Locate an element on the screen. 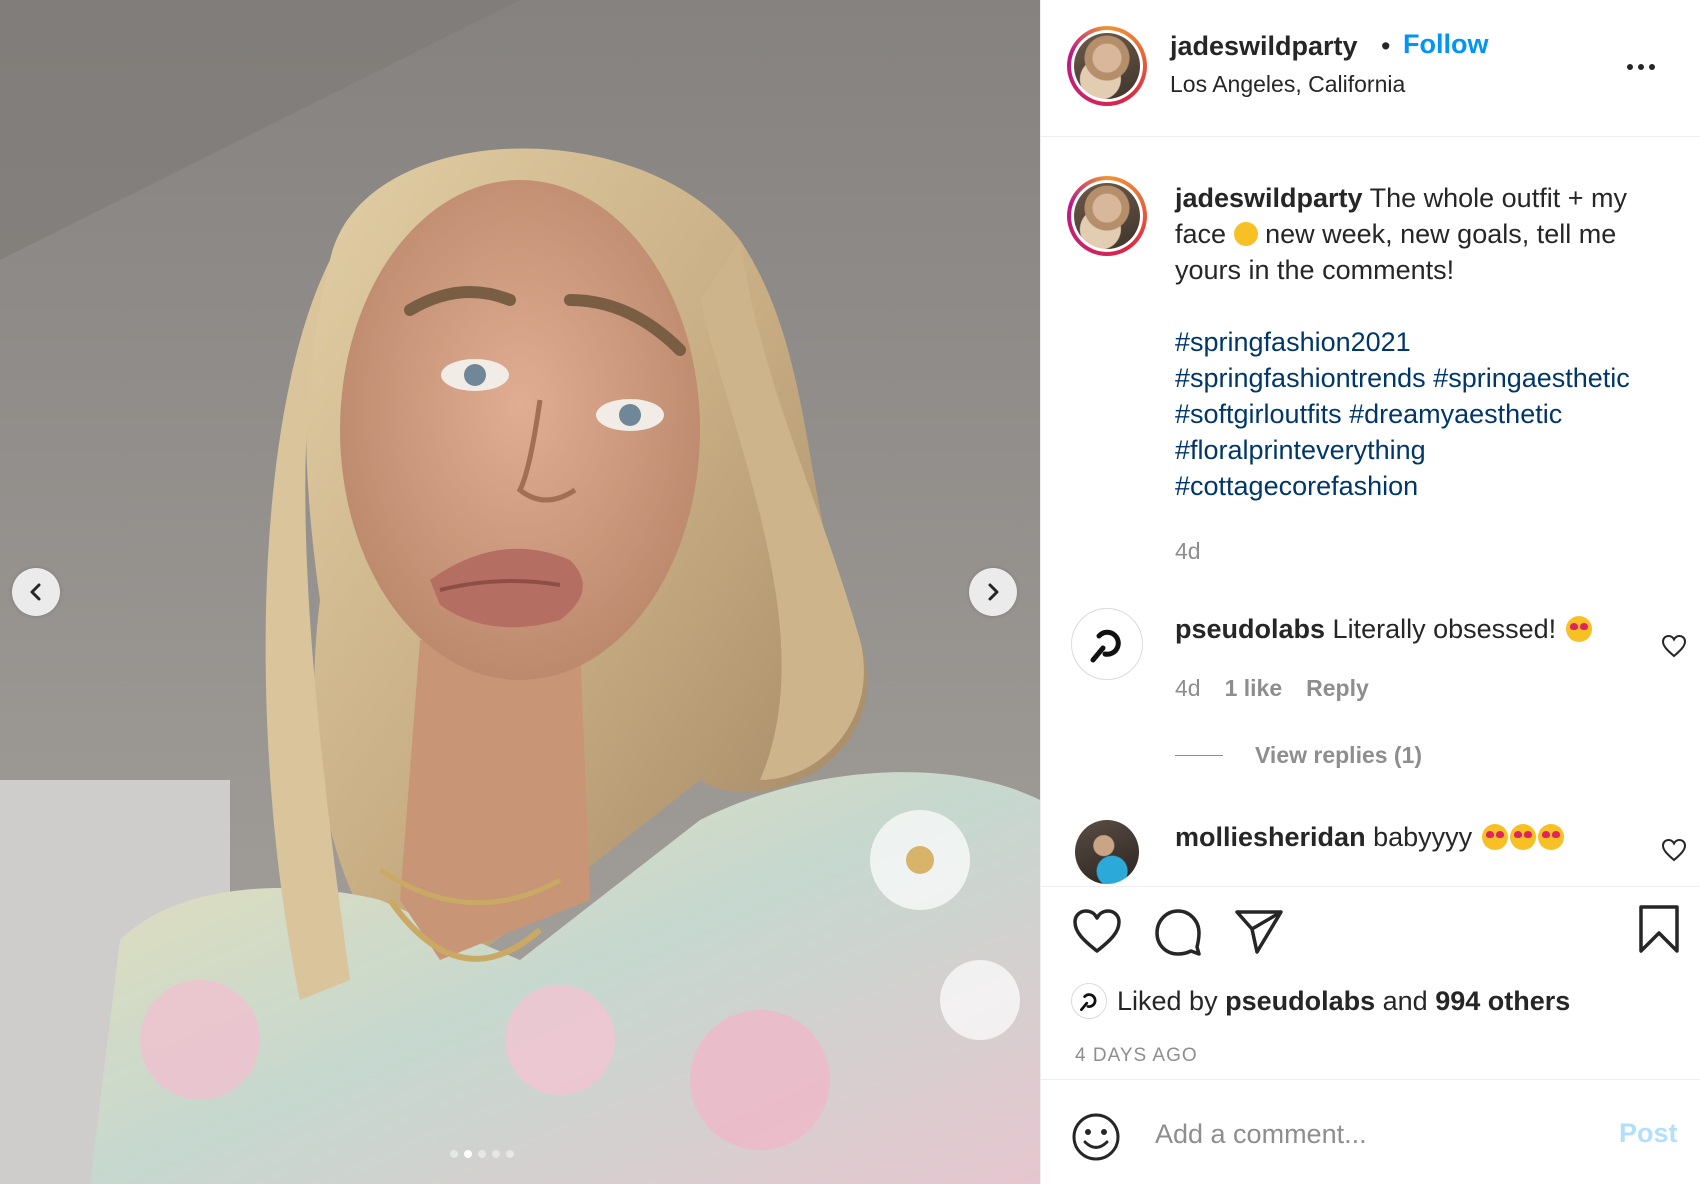 The width and height of the screenshot is (1700, 1184). view-replies-button: View replies (1) is located at coordinates (1298, 755).